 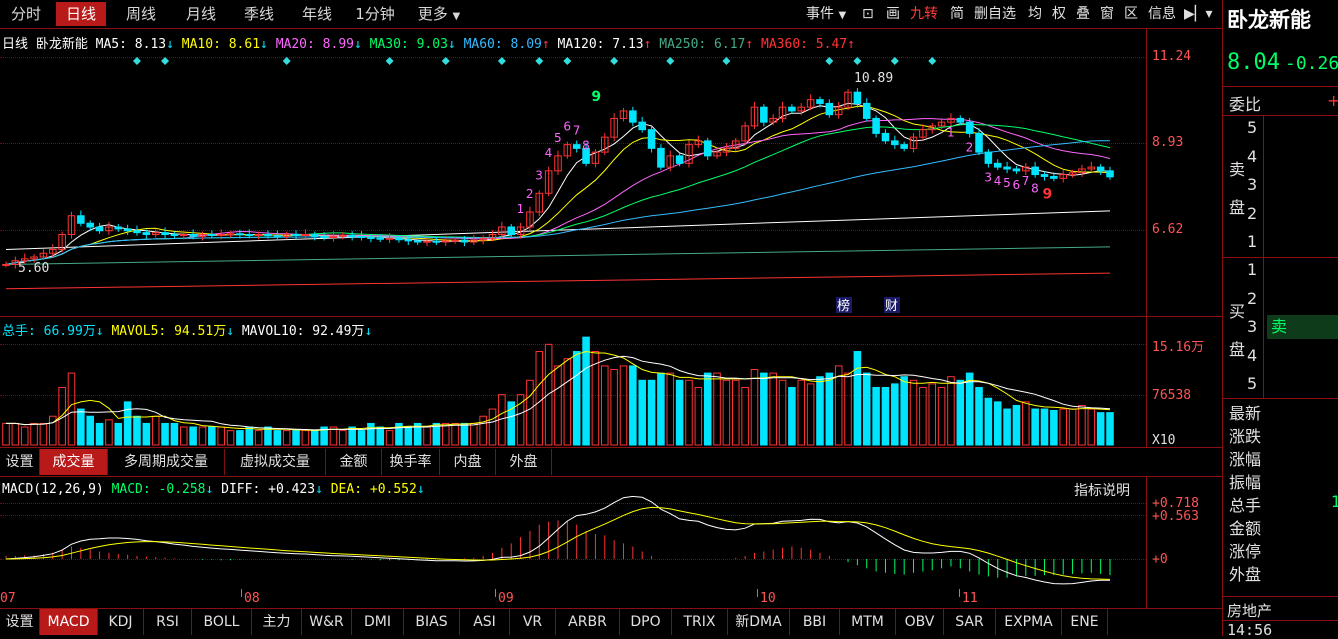 What do you see at coordinates (20, 622) in the screenshot?
I see `indicator-tab-0: 设置` at bounding box center [20, 622].